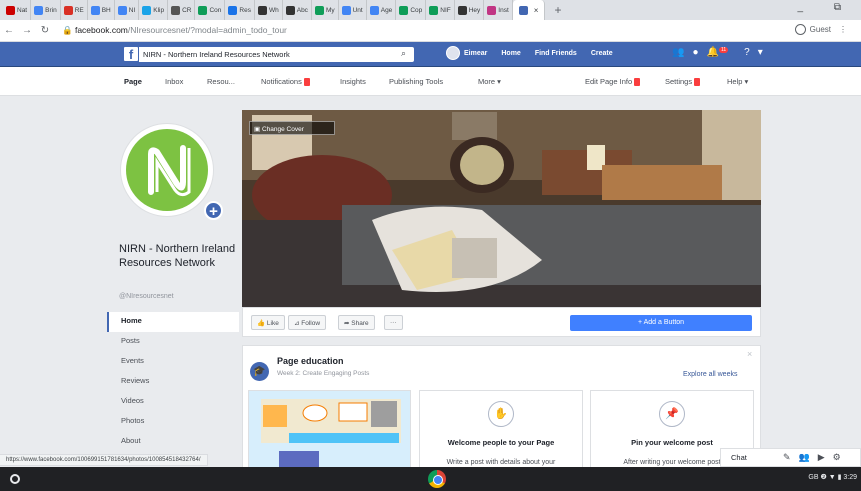 Image resolution: width=861 pixels, height=491 pixels. Describe the element at coordinates (661, 323) in the screenshot. I see `add-a-button: + Add a Button` at that location.